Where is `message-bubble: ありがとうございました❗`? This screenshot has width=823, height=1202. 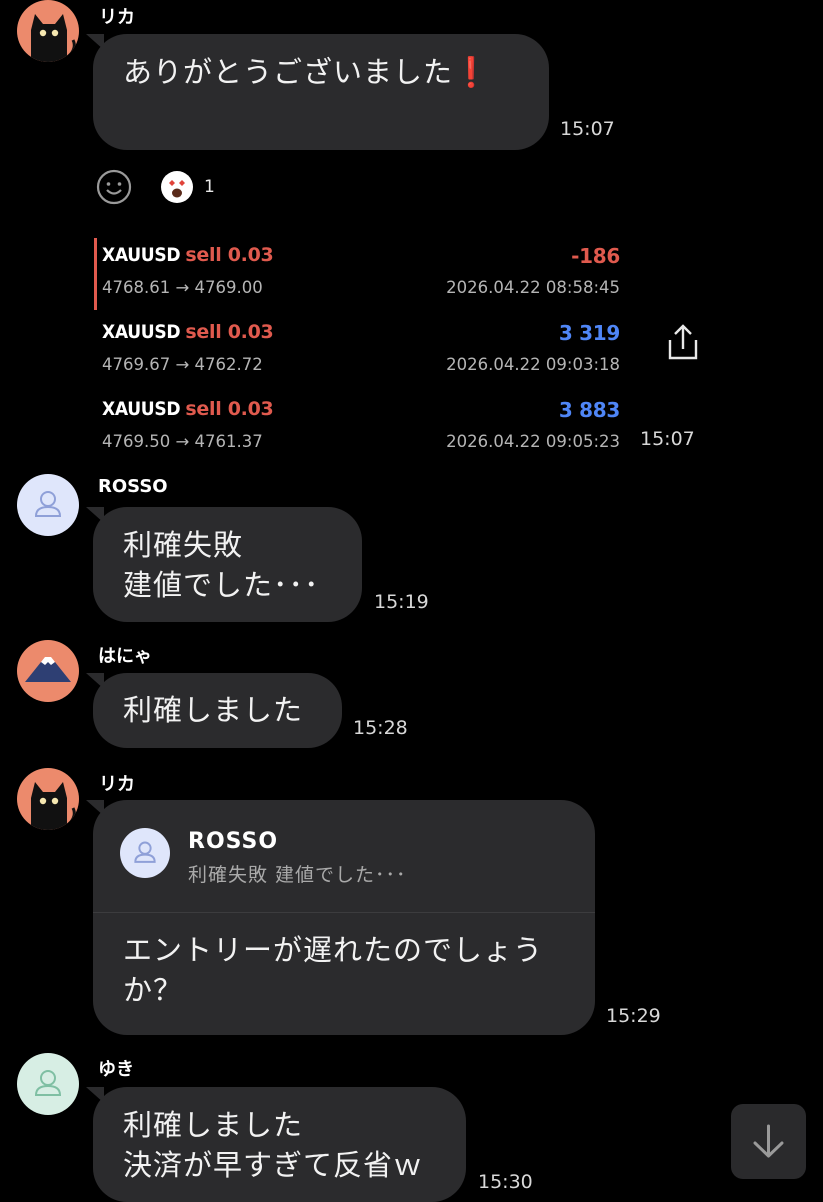 message-bubble: ありがとうございました❗ is located at coordinates (321, 92).